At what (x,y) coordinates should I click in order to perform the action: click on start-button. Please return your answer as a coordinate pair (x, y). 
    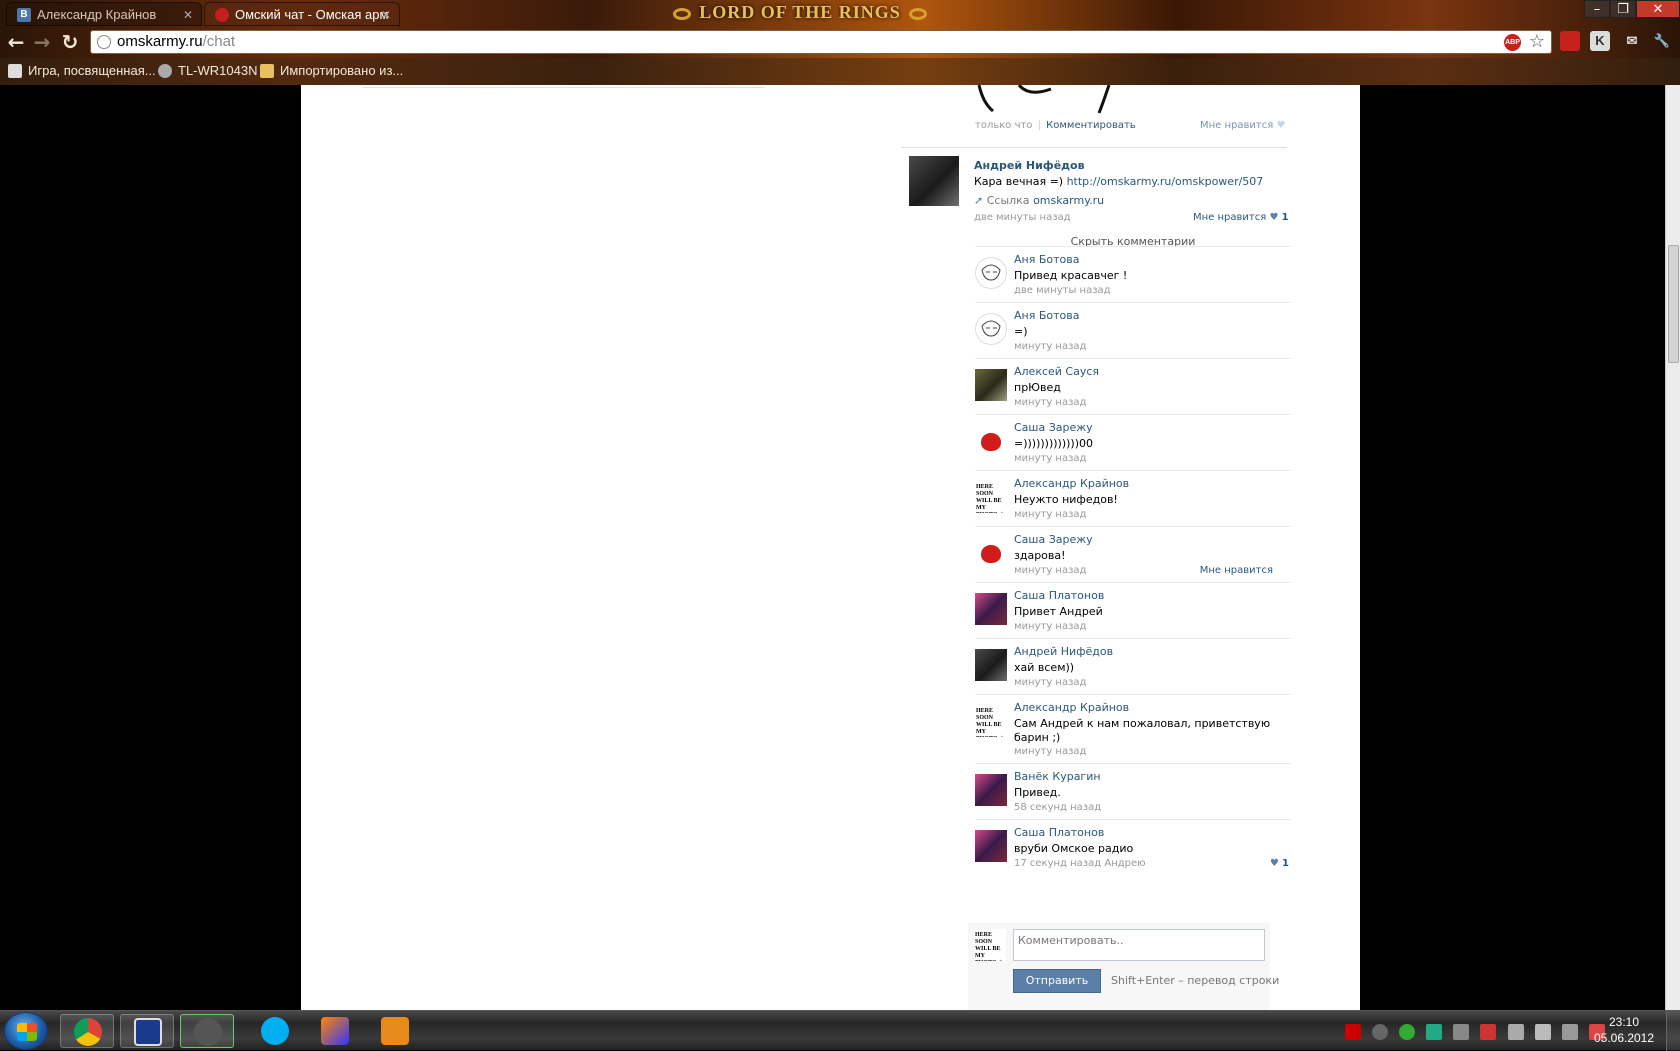
    Looking at the image, I should click on (26, 1031).